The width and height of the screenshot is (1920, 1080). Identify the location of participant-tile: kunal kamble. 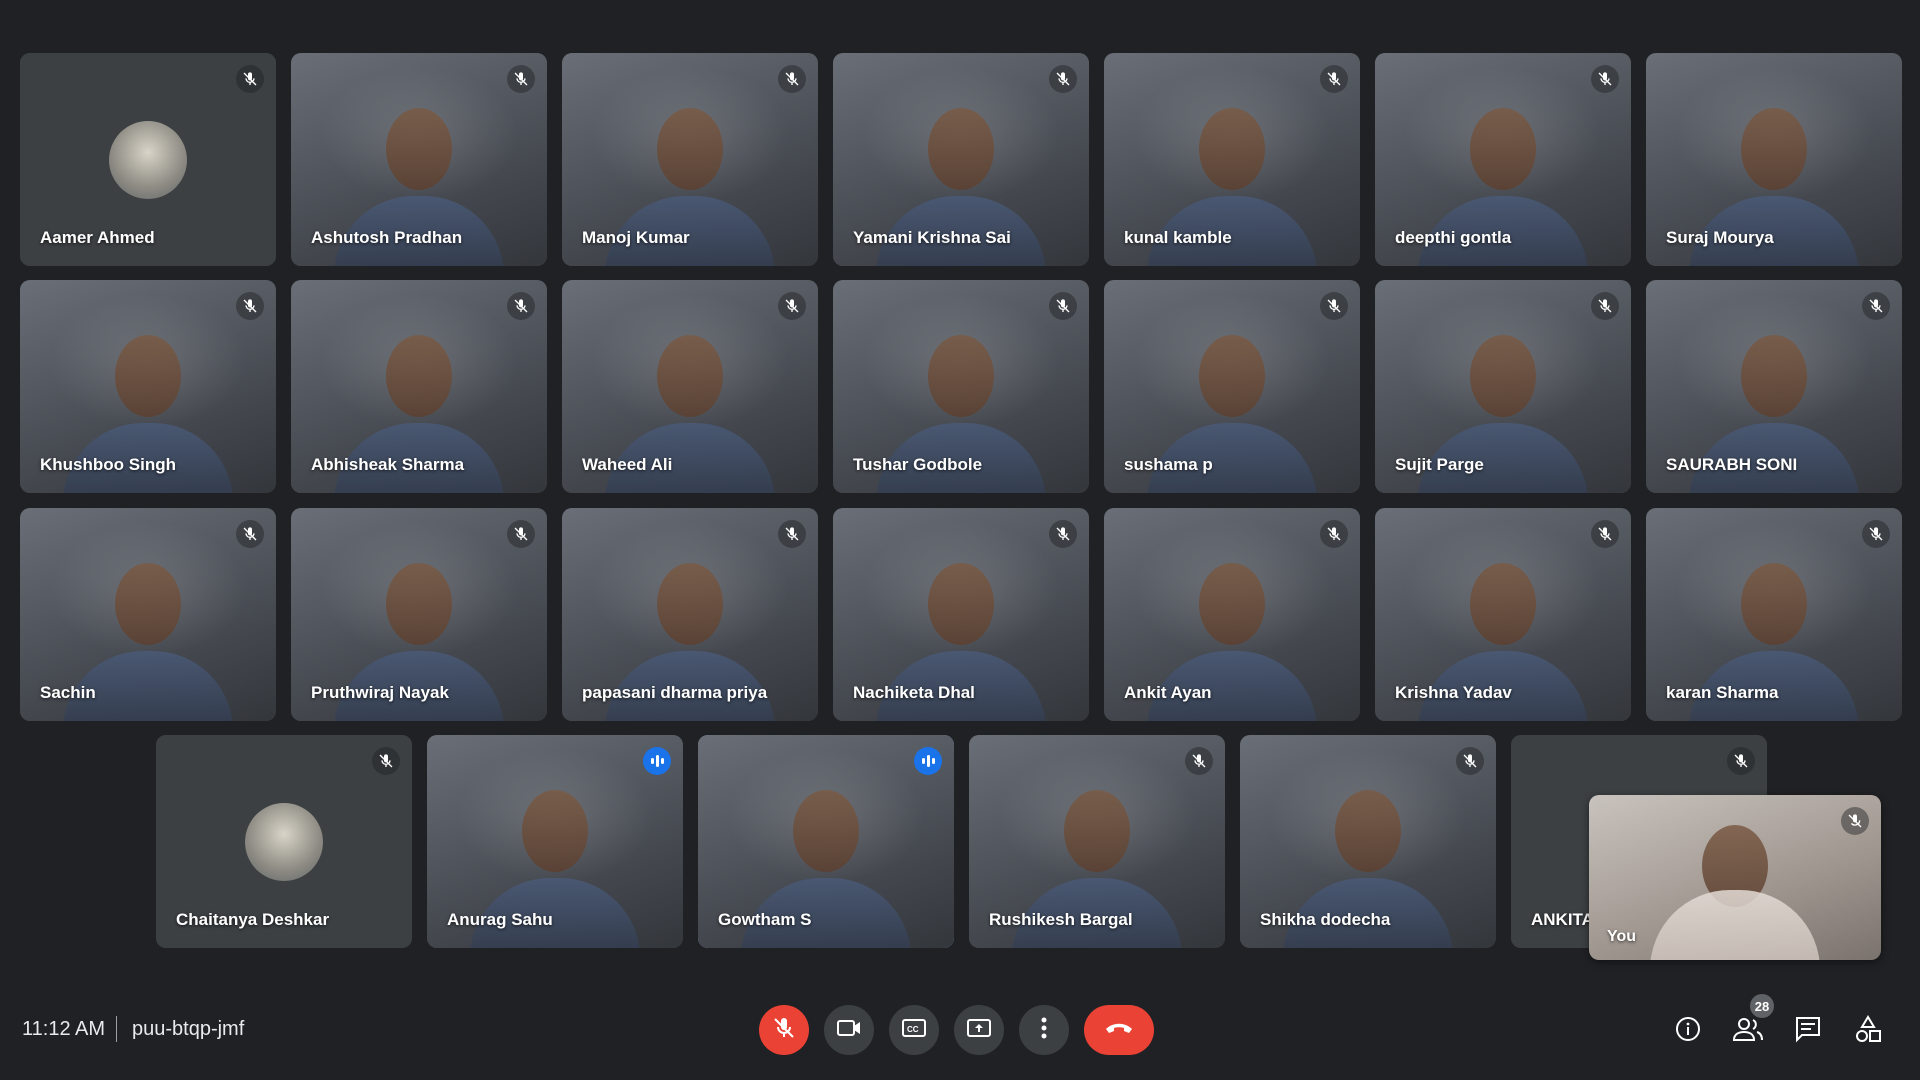
(1232, 159).